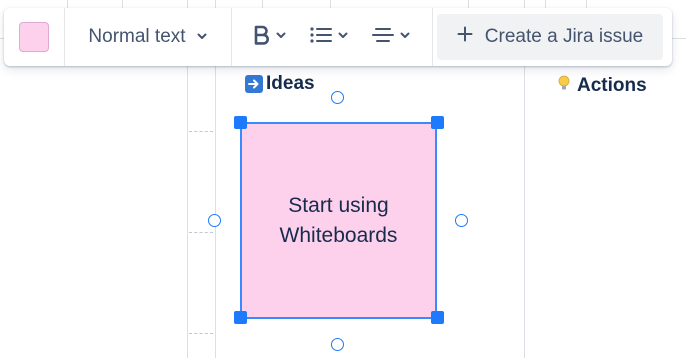  I want to click on bold-icon, so click(262, 37).